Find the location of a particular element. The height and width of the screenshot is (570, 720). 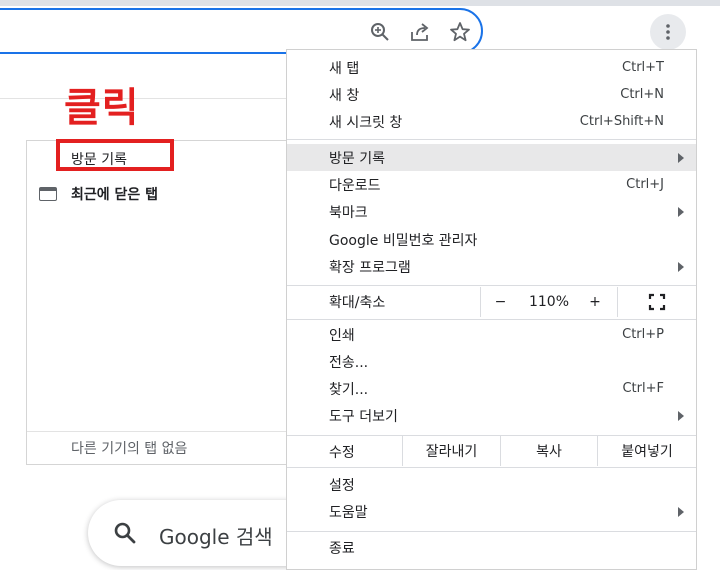

menu-label: 새 시크릿 창 is located at coordinates (366, 122).